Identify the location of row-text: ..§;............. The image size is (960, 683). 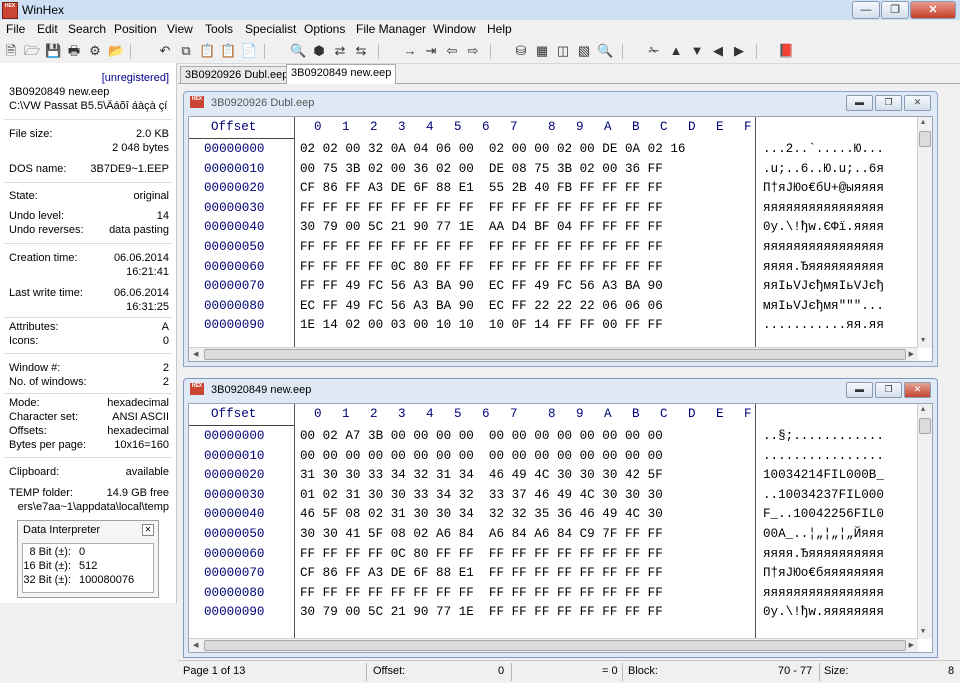
(823, 437).